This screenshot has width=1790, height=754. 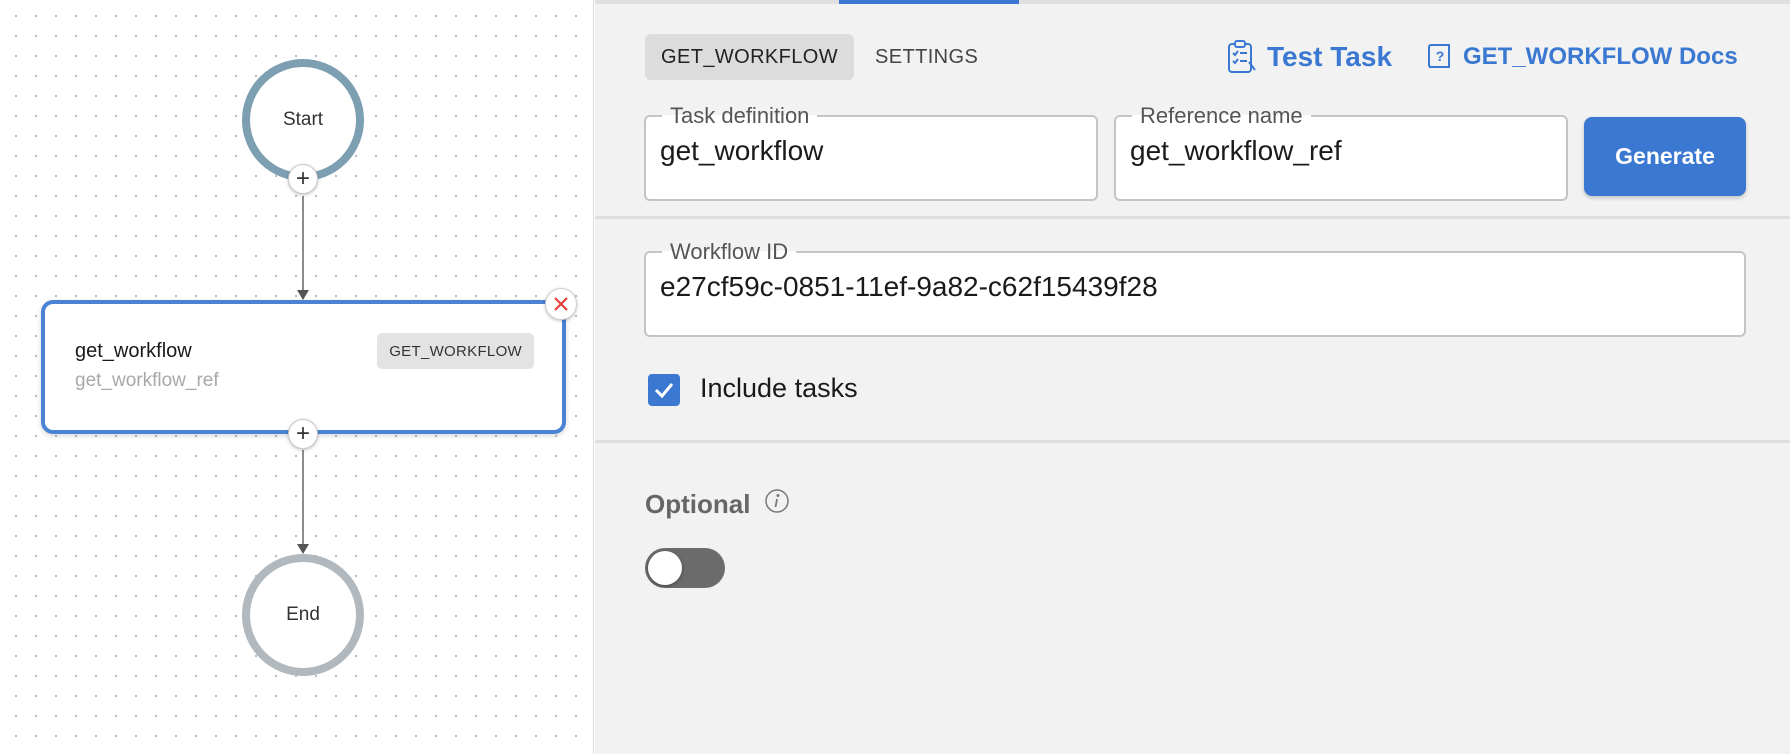 I want to click on workflow-id-label: Workflow ID, so click(x=729, y=251).